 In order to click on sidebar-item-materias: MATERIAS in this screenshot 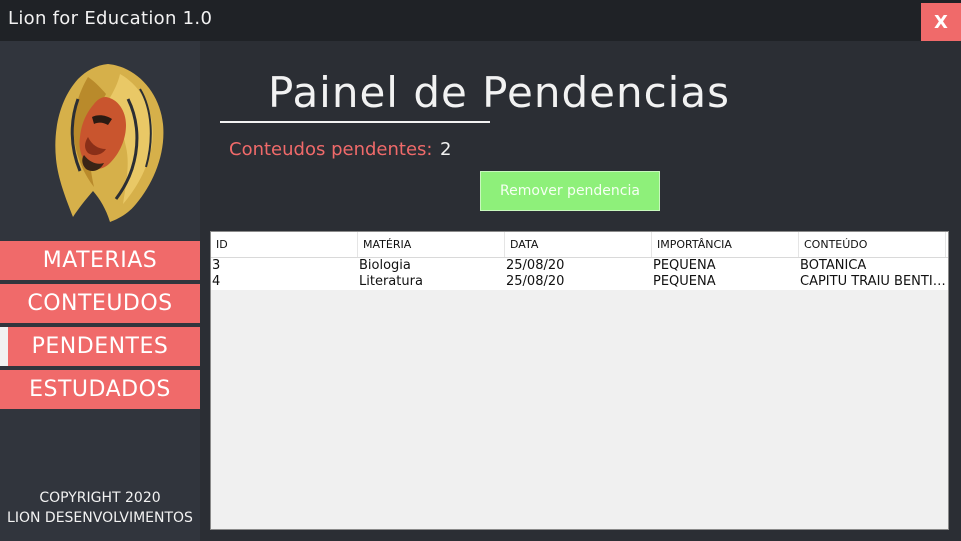, I will do `click(100, 260)`.